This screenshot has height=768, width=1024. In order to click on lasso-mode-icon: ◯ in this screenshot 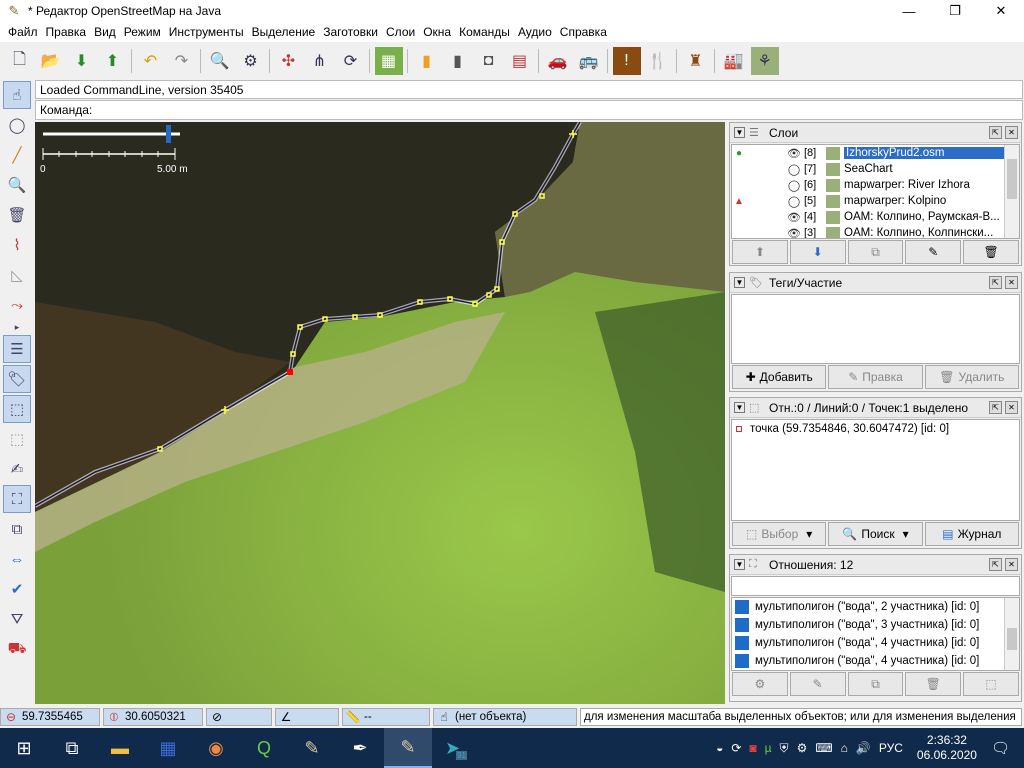, I will do `click(17, 125)`.